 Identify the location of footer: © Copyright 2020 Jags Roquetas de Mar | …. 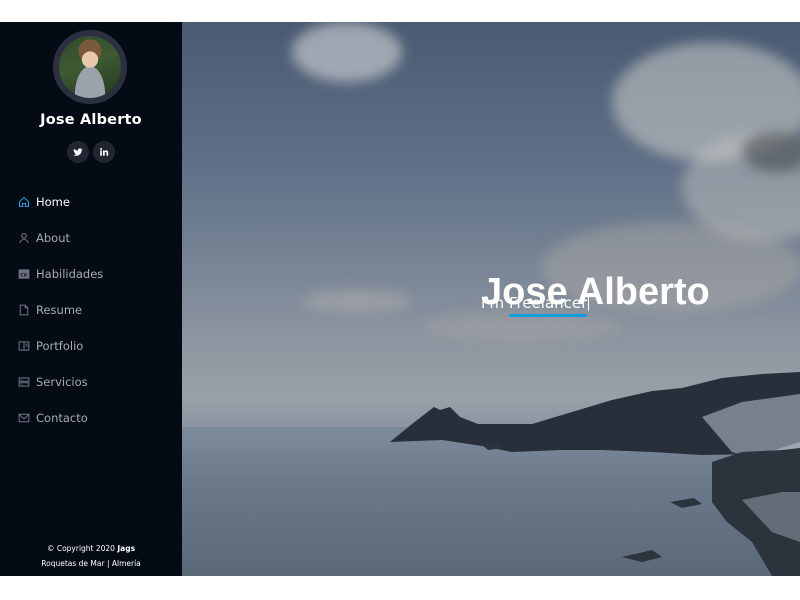
(91, 556).